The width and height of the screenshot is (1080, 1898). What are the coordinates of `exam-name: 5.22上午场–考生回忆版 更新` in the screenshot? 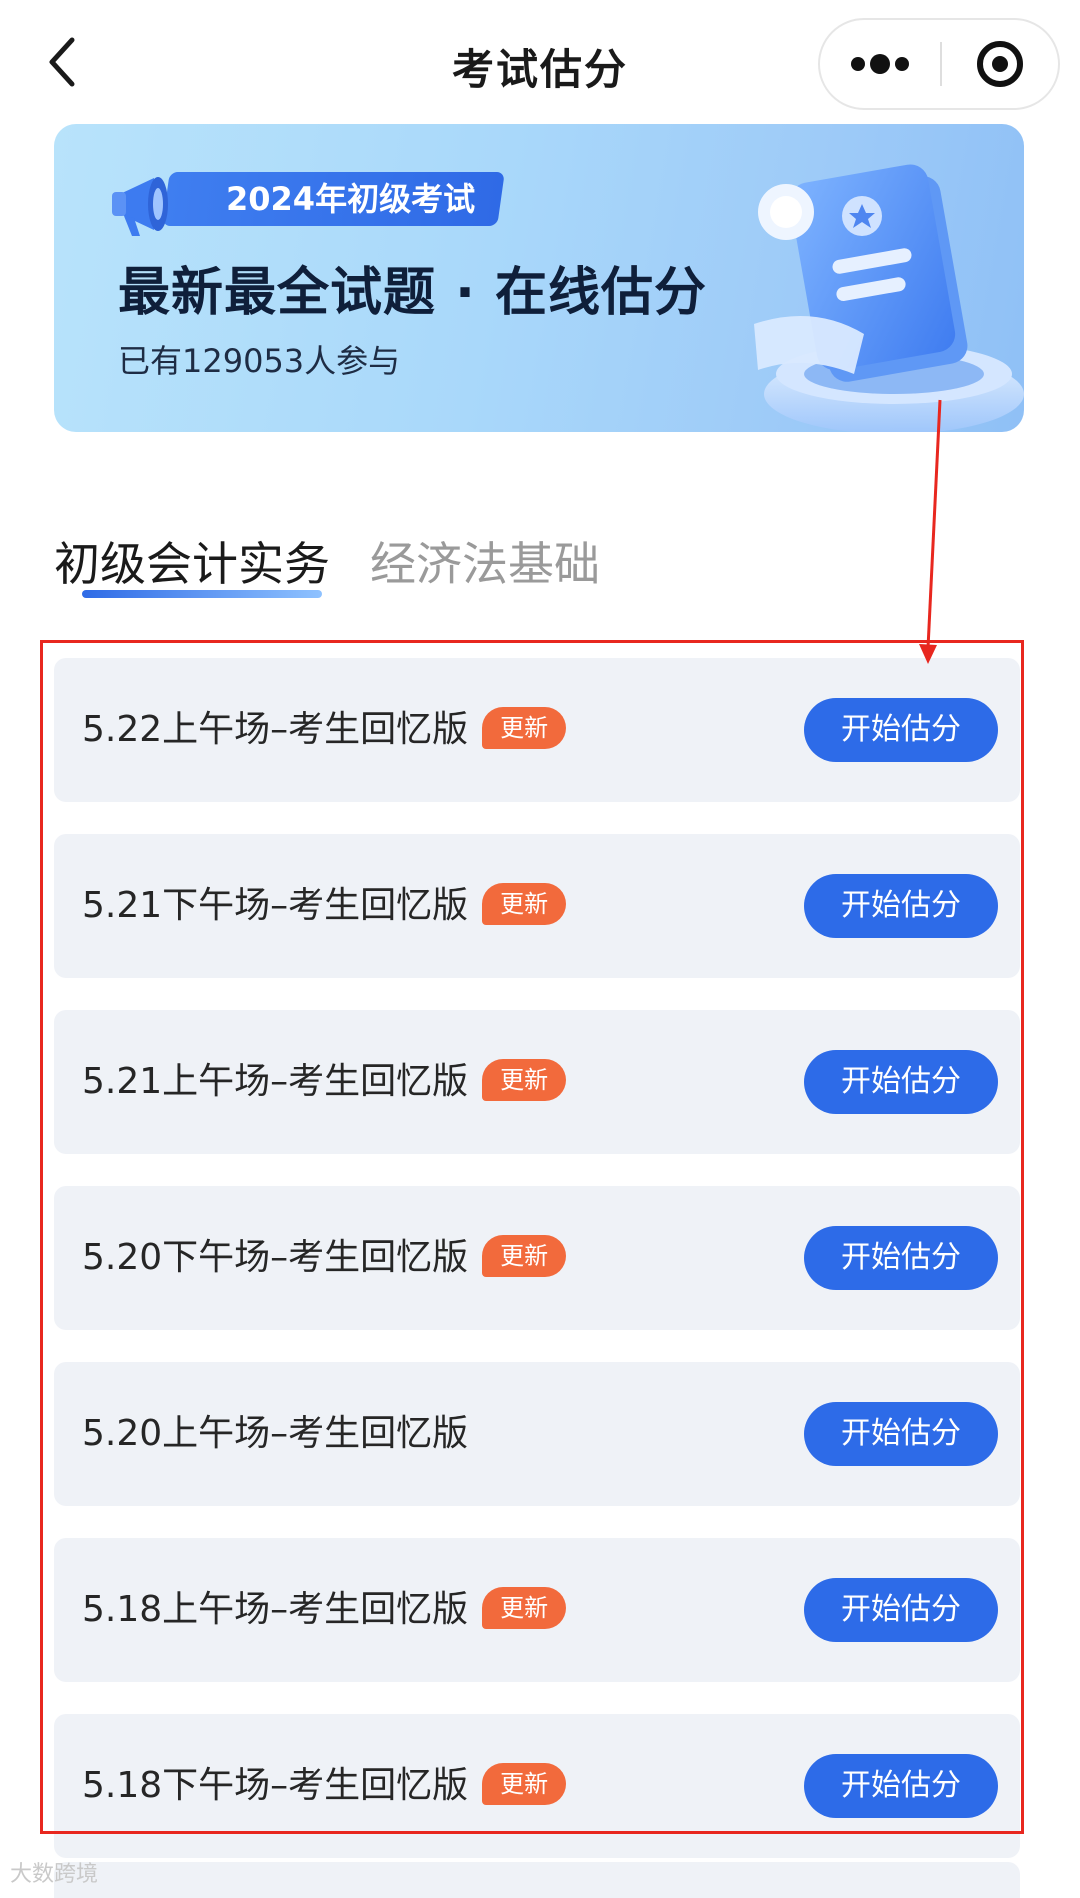 It's located at (324, 730).